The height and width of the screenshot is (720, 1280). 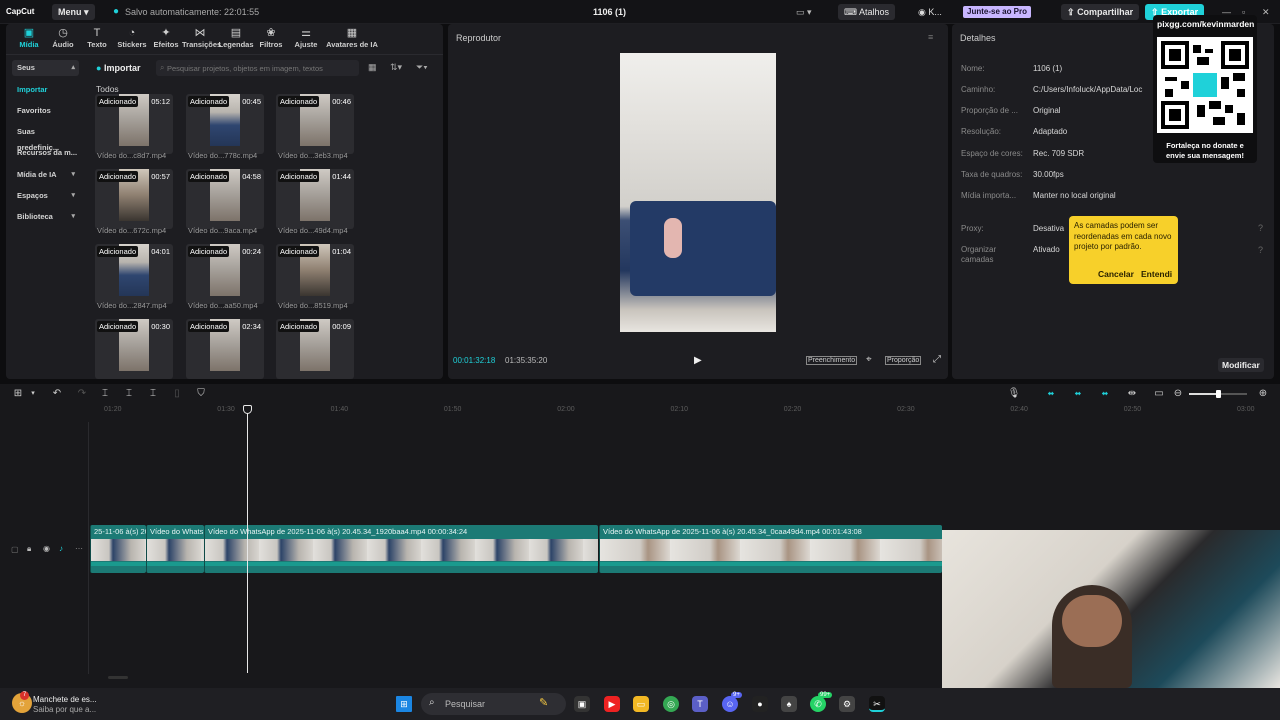 I want to click on tab-áudio: ◷ Áudio, so click(x=63, y=39).